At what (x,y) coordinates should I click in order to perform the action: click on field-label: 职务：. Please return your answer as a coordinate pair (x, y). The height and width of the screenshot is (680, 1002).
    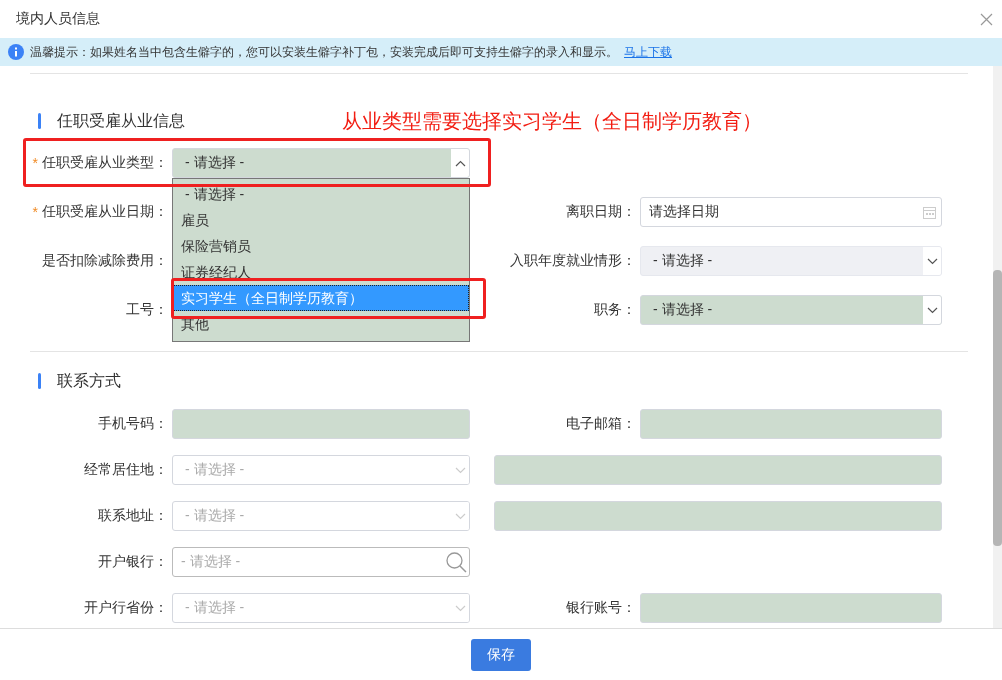
    Looking at the image, I should click on (615, 310).